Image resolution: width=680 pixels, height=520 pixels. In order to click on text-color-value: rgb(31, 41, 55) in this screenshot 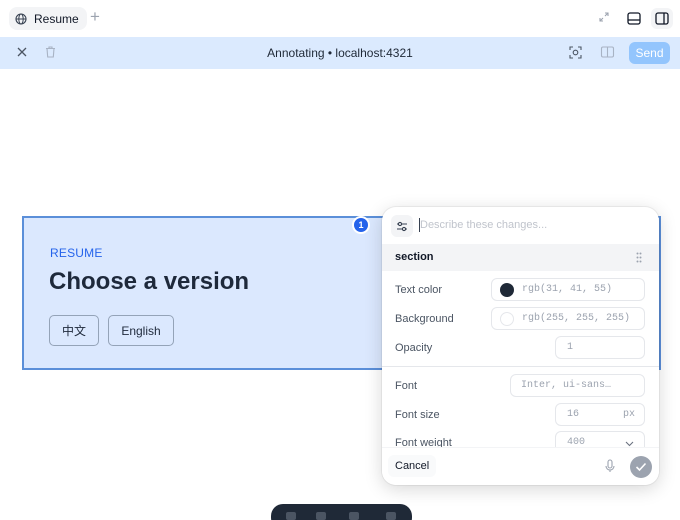, I will do `click(567, 289)`.